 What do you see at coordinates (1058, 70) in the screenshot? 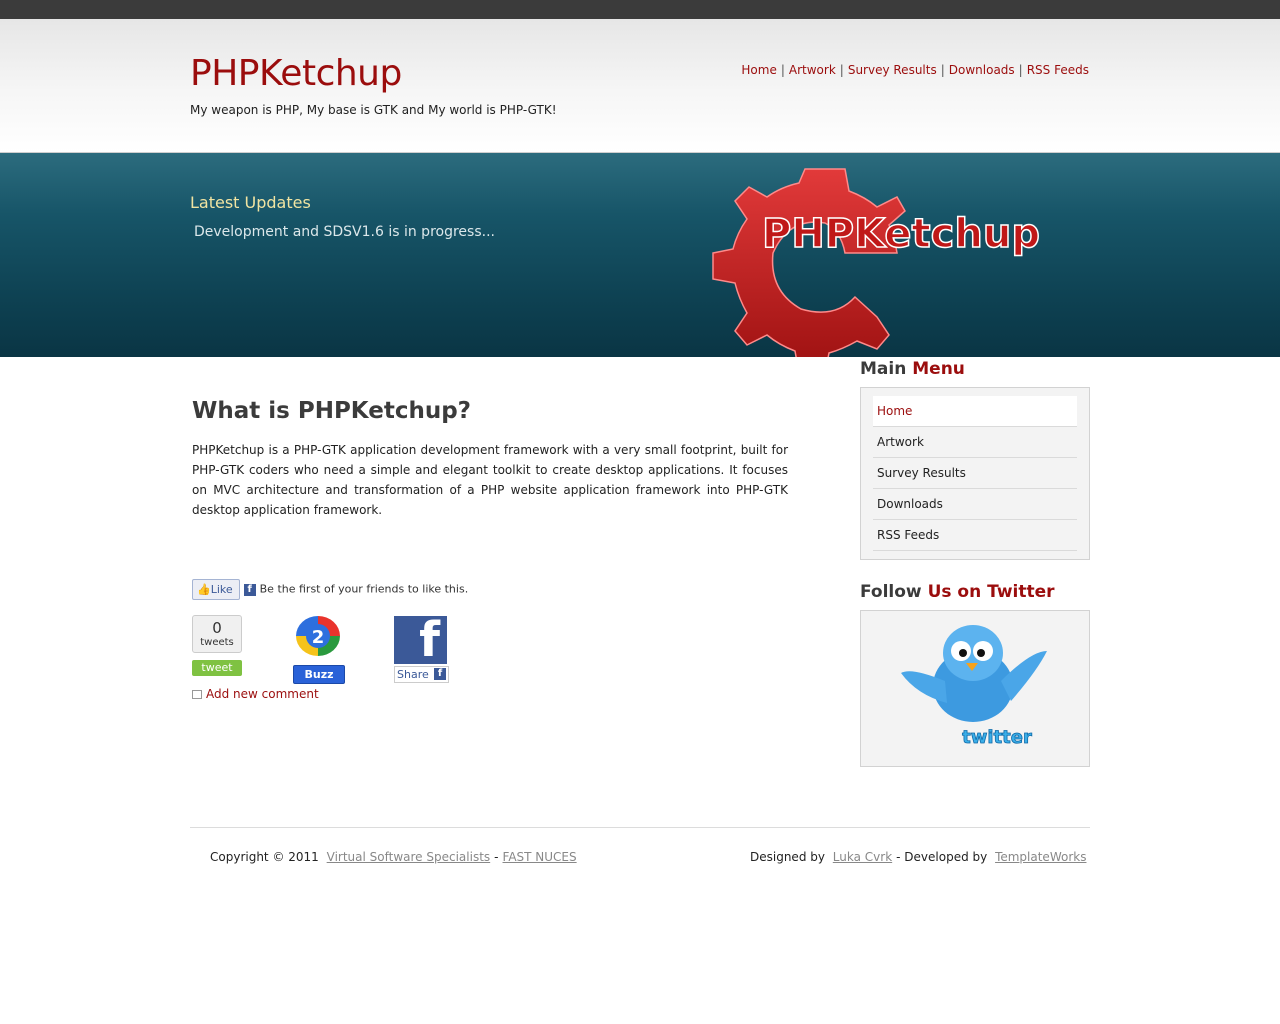
I see `nav-rss-feeds: RSS Feeds` at bounding box center [1058, 70].